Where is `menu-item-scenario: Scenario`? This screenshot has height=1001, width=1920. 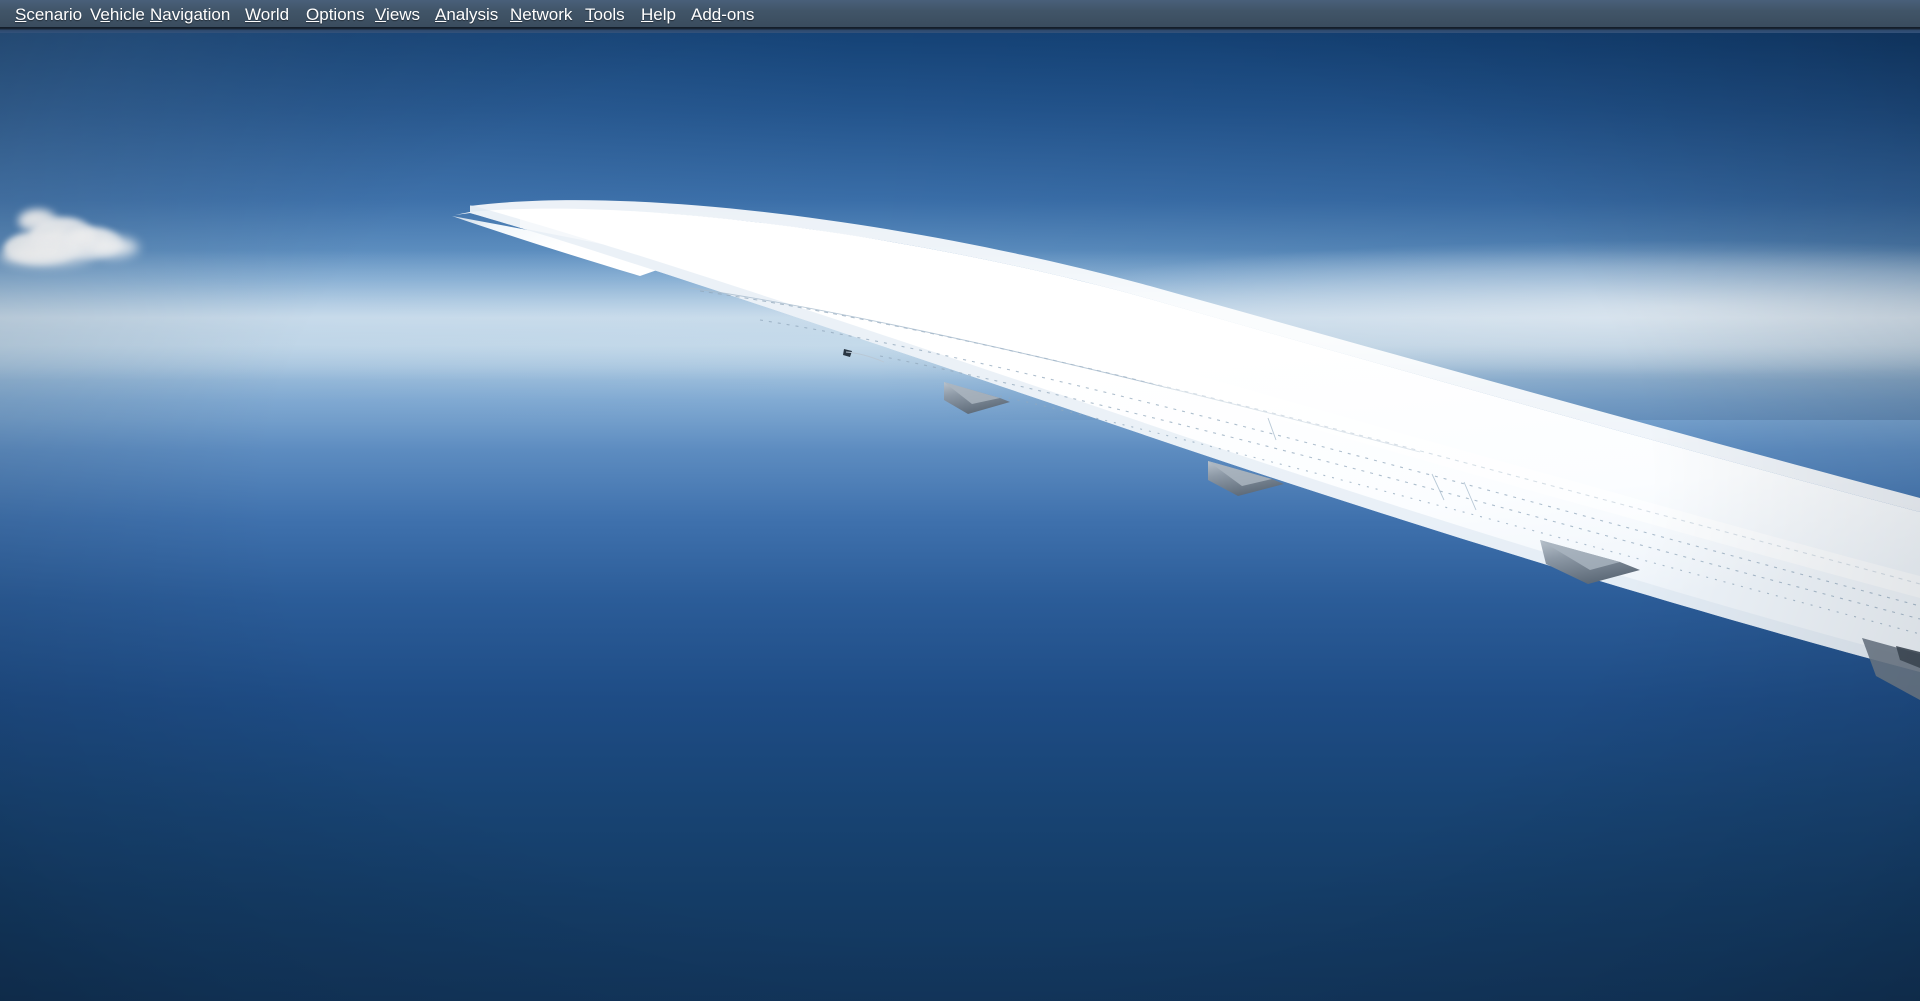 menu-item-scenario: Scenario is located at coordinates (48, 14).